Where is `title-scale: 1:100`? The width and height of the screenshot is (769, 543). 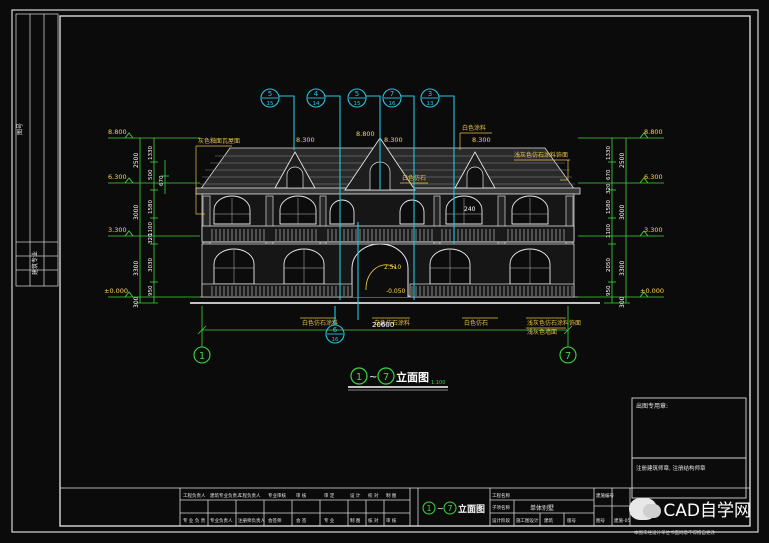
title-scale: 1:100 is located at coordinates (438, 383).